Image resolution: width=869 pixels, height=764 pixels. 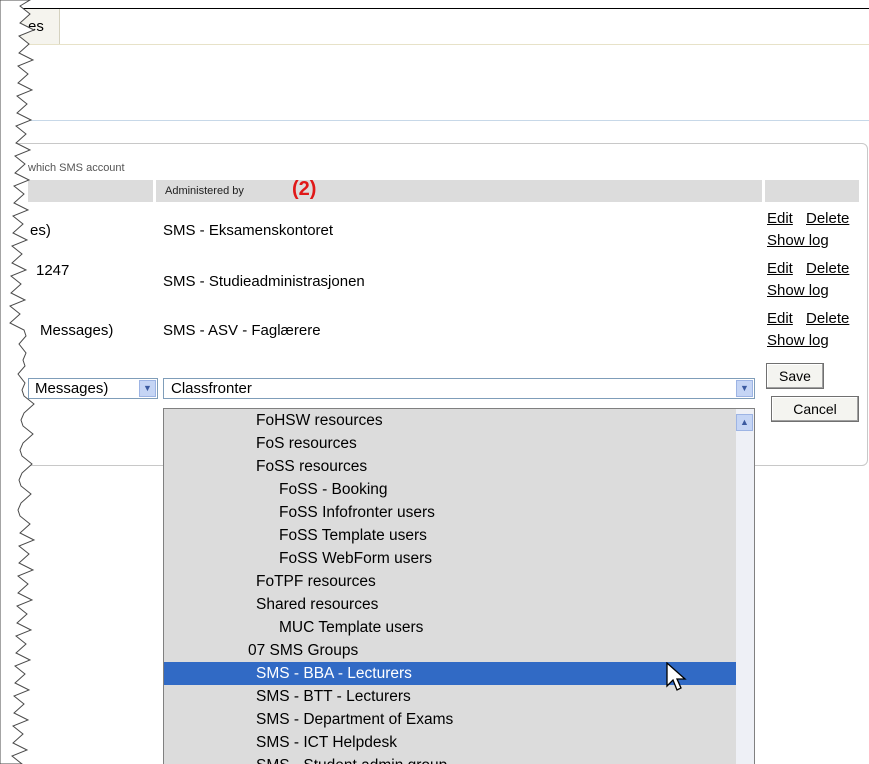 I want to click on dropdown-option: 07 SMS Groups, so click(x=459, y=650).